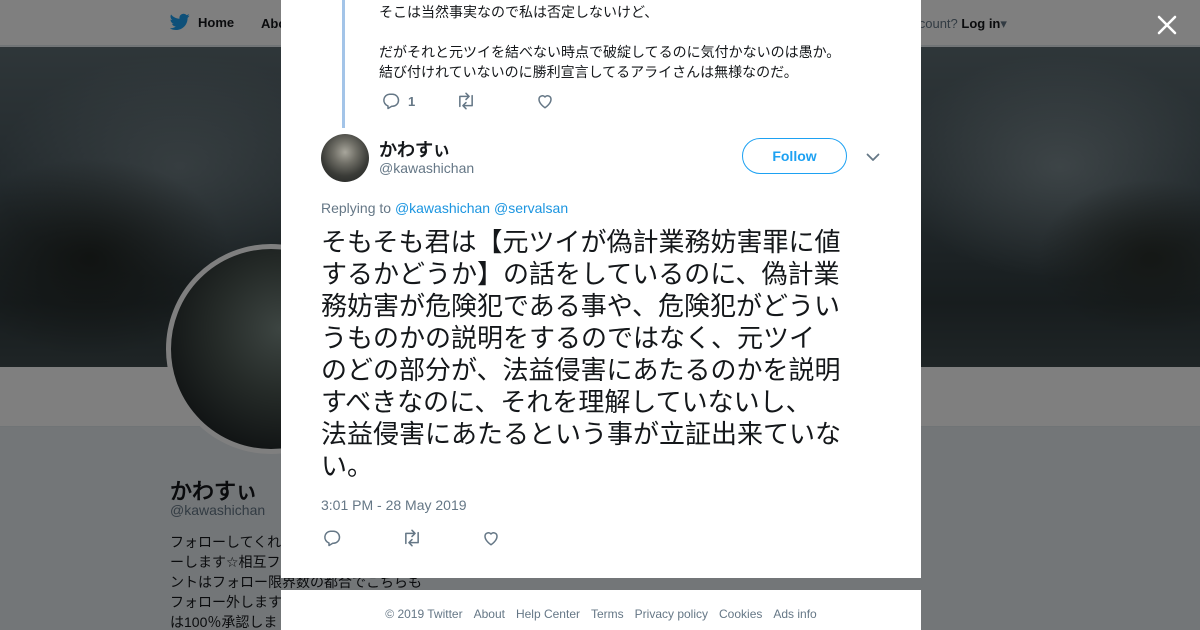 The width and height of the screenshot is (1200, 630). Describe the element at coordinates (581, 371) in the screenshot. I see `tweet-text-line: のどの部分が、法益侵害にあたるのかを説明` at that location.